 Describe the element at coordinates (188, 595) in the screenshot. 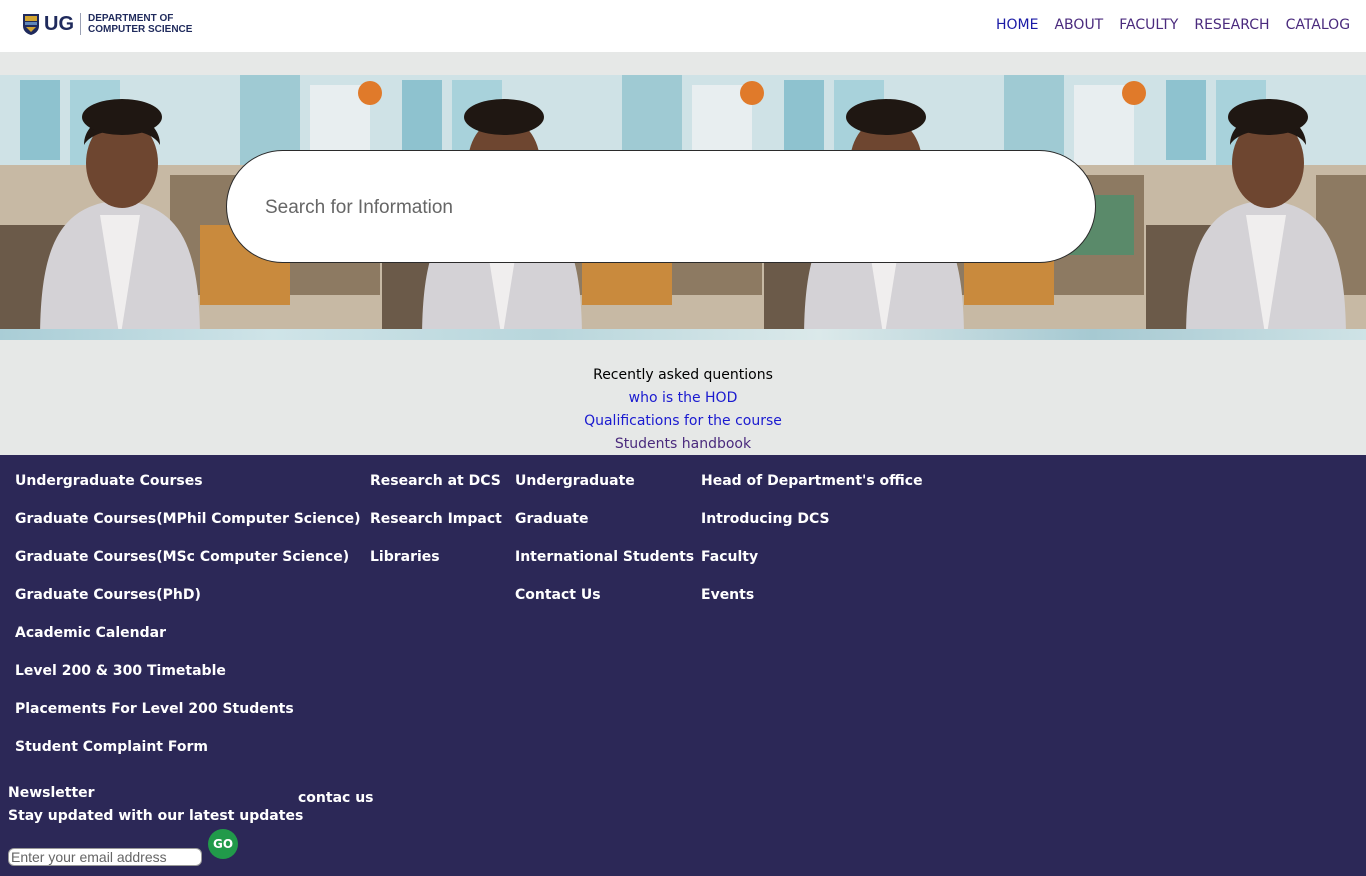

I see `footer-link: Graduate Courses(PhD)` at that location.